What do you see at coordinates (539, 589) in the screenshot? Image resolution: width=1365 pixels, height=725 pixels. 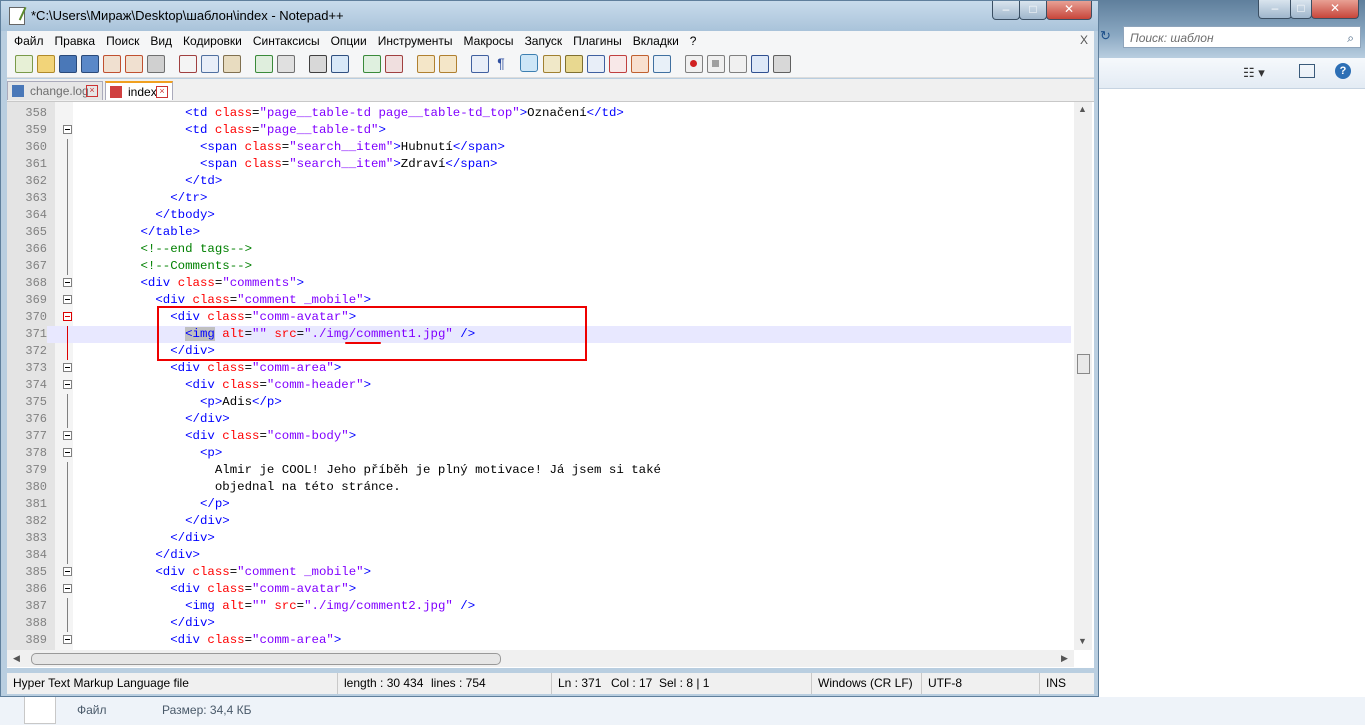 I see `code-line: 386 <div class="comm-avatar">` at bounding box center [539, 589].